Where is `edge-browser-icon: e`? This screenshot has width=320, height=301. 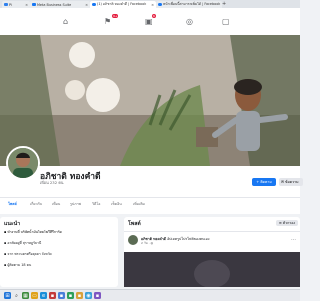
edge-browser-icon: e is located at coordinates (43, 295).